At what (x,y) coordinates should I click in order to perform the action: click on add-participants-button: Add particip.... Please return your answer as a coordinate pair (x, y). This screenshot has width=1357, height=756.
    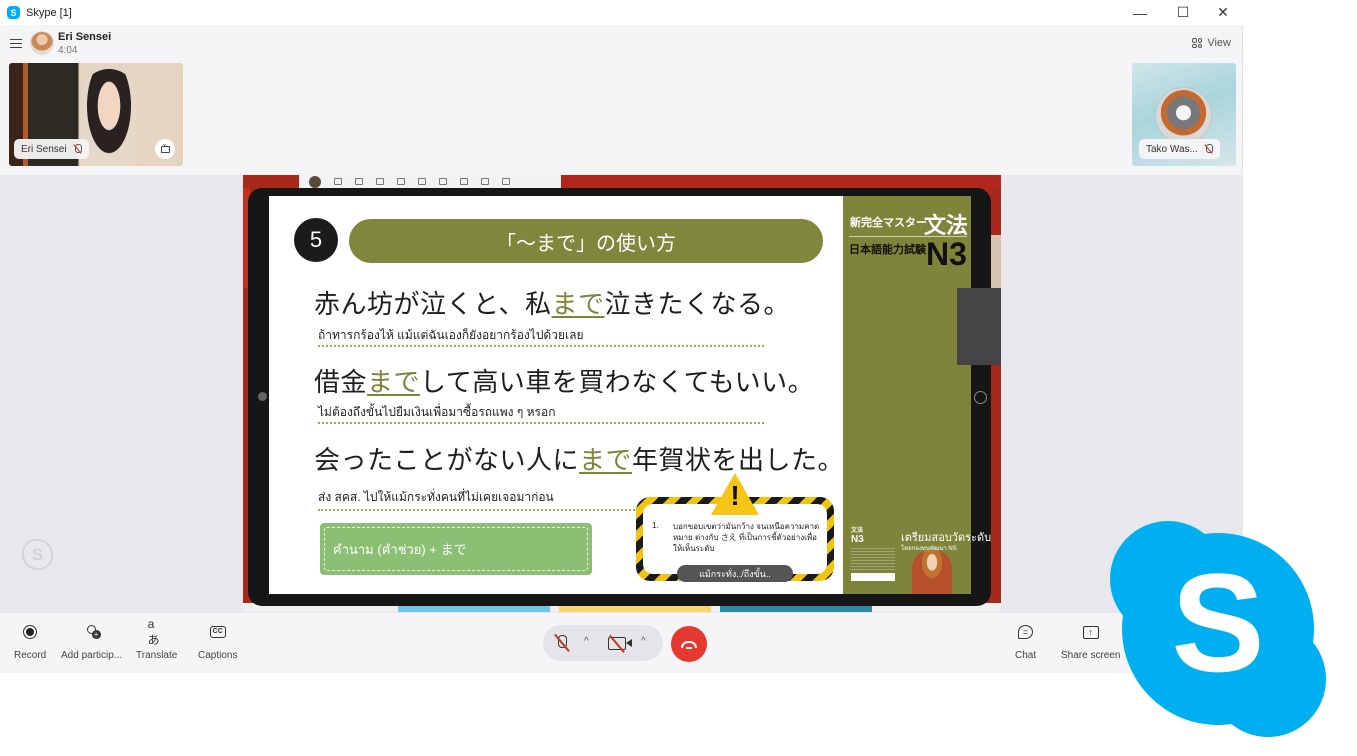
    Looking at the image, I should click on (91, 642).